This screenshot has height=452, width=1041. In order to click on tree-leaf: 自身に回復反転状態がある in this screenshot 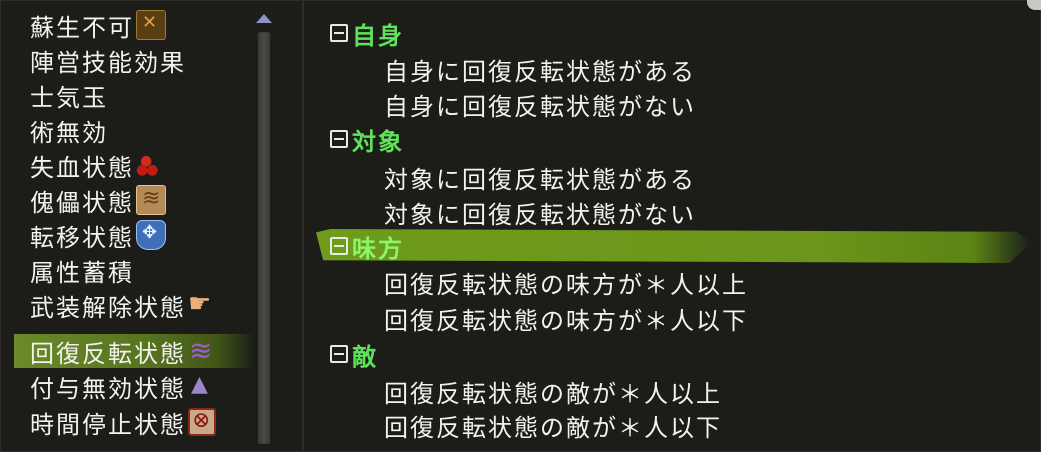, I will do `click(540, 69)`.